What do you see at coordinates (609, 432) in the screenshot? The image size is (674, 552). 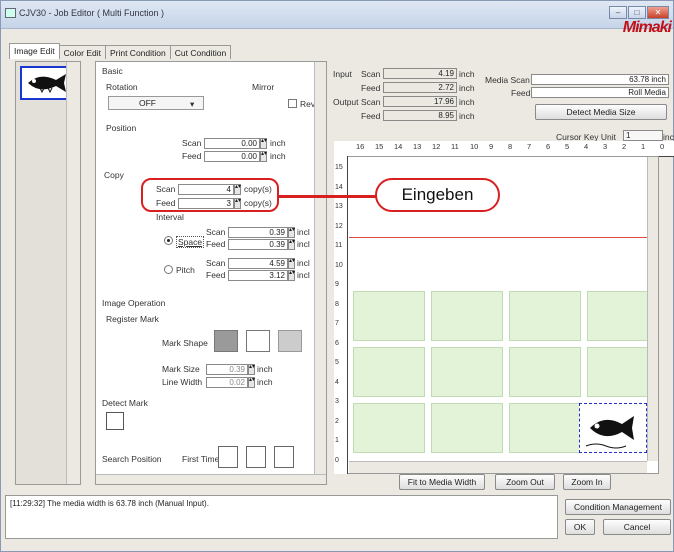 I see `fish-icon` at bounding box center [609, 432].